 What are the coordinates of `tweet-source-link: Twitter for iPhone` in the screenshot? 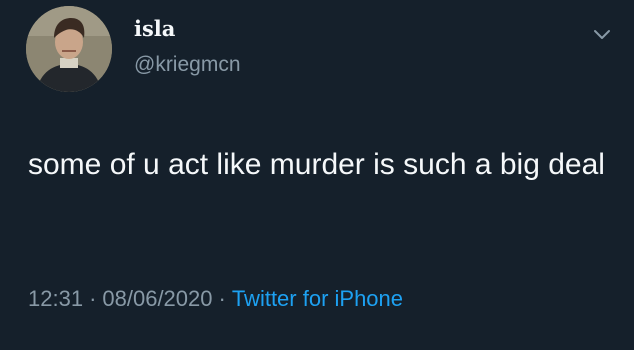 It's located at (317, 298).